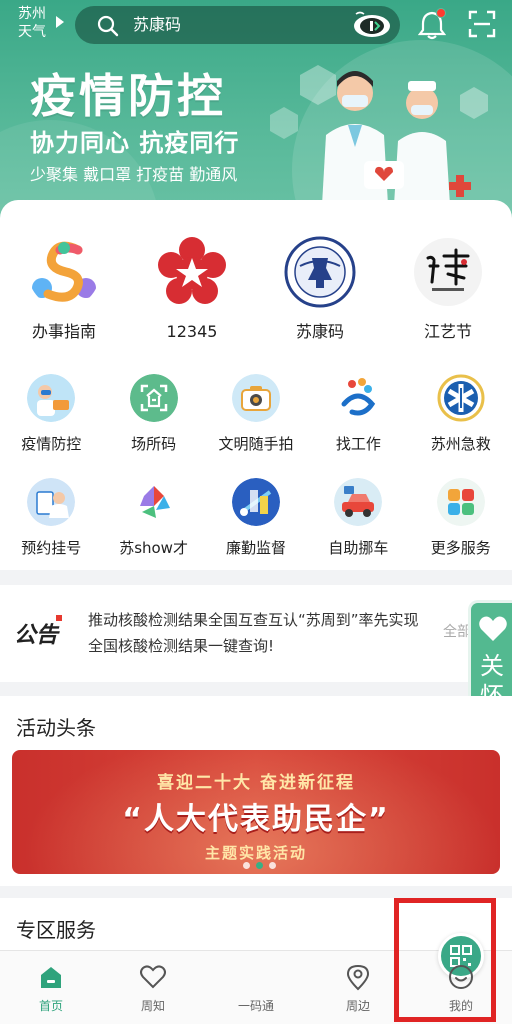 This screenshot has height=1024, width=512. Describe the element at coordinates (461, 398) in the screenshot. I see `emergency-icon` at that location.